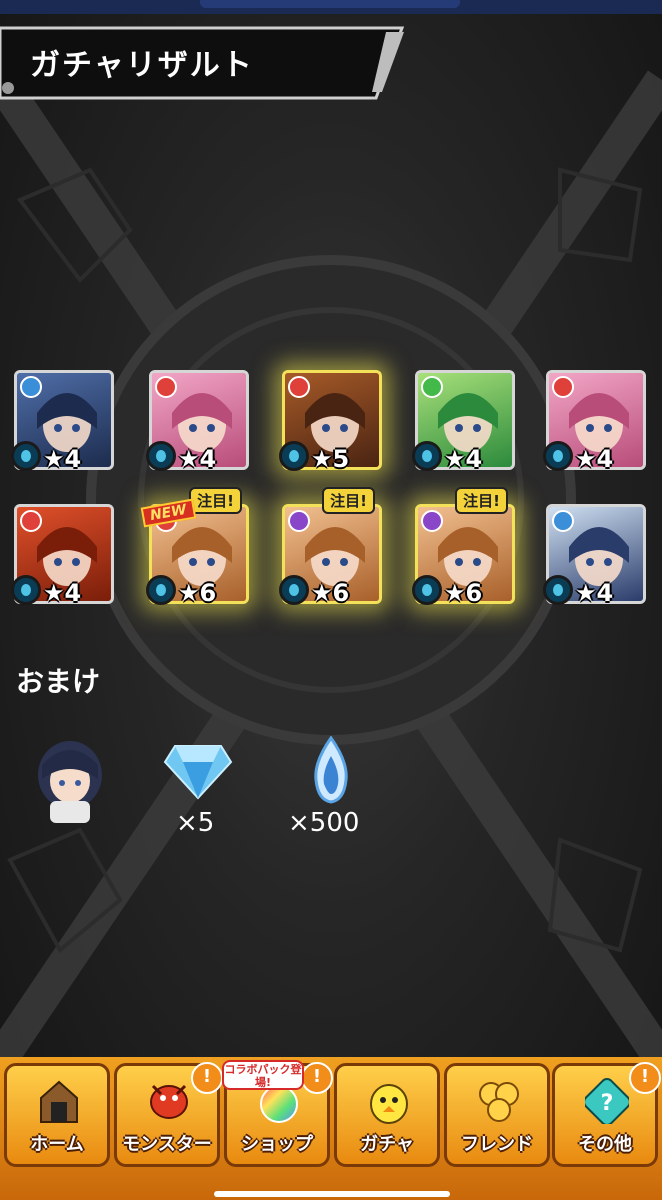 This screenshot has width=662, height=1200. What do you see at coordinates (167, 1144) in the screenshot?
I see `nav-button-label: モンスター` at bounding box center [167, 1144].